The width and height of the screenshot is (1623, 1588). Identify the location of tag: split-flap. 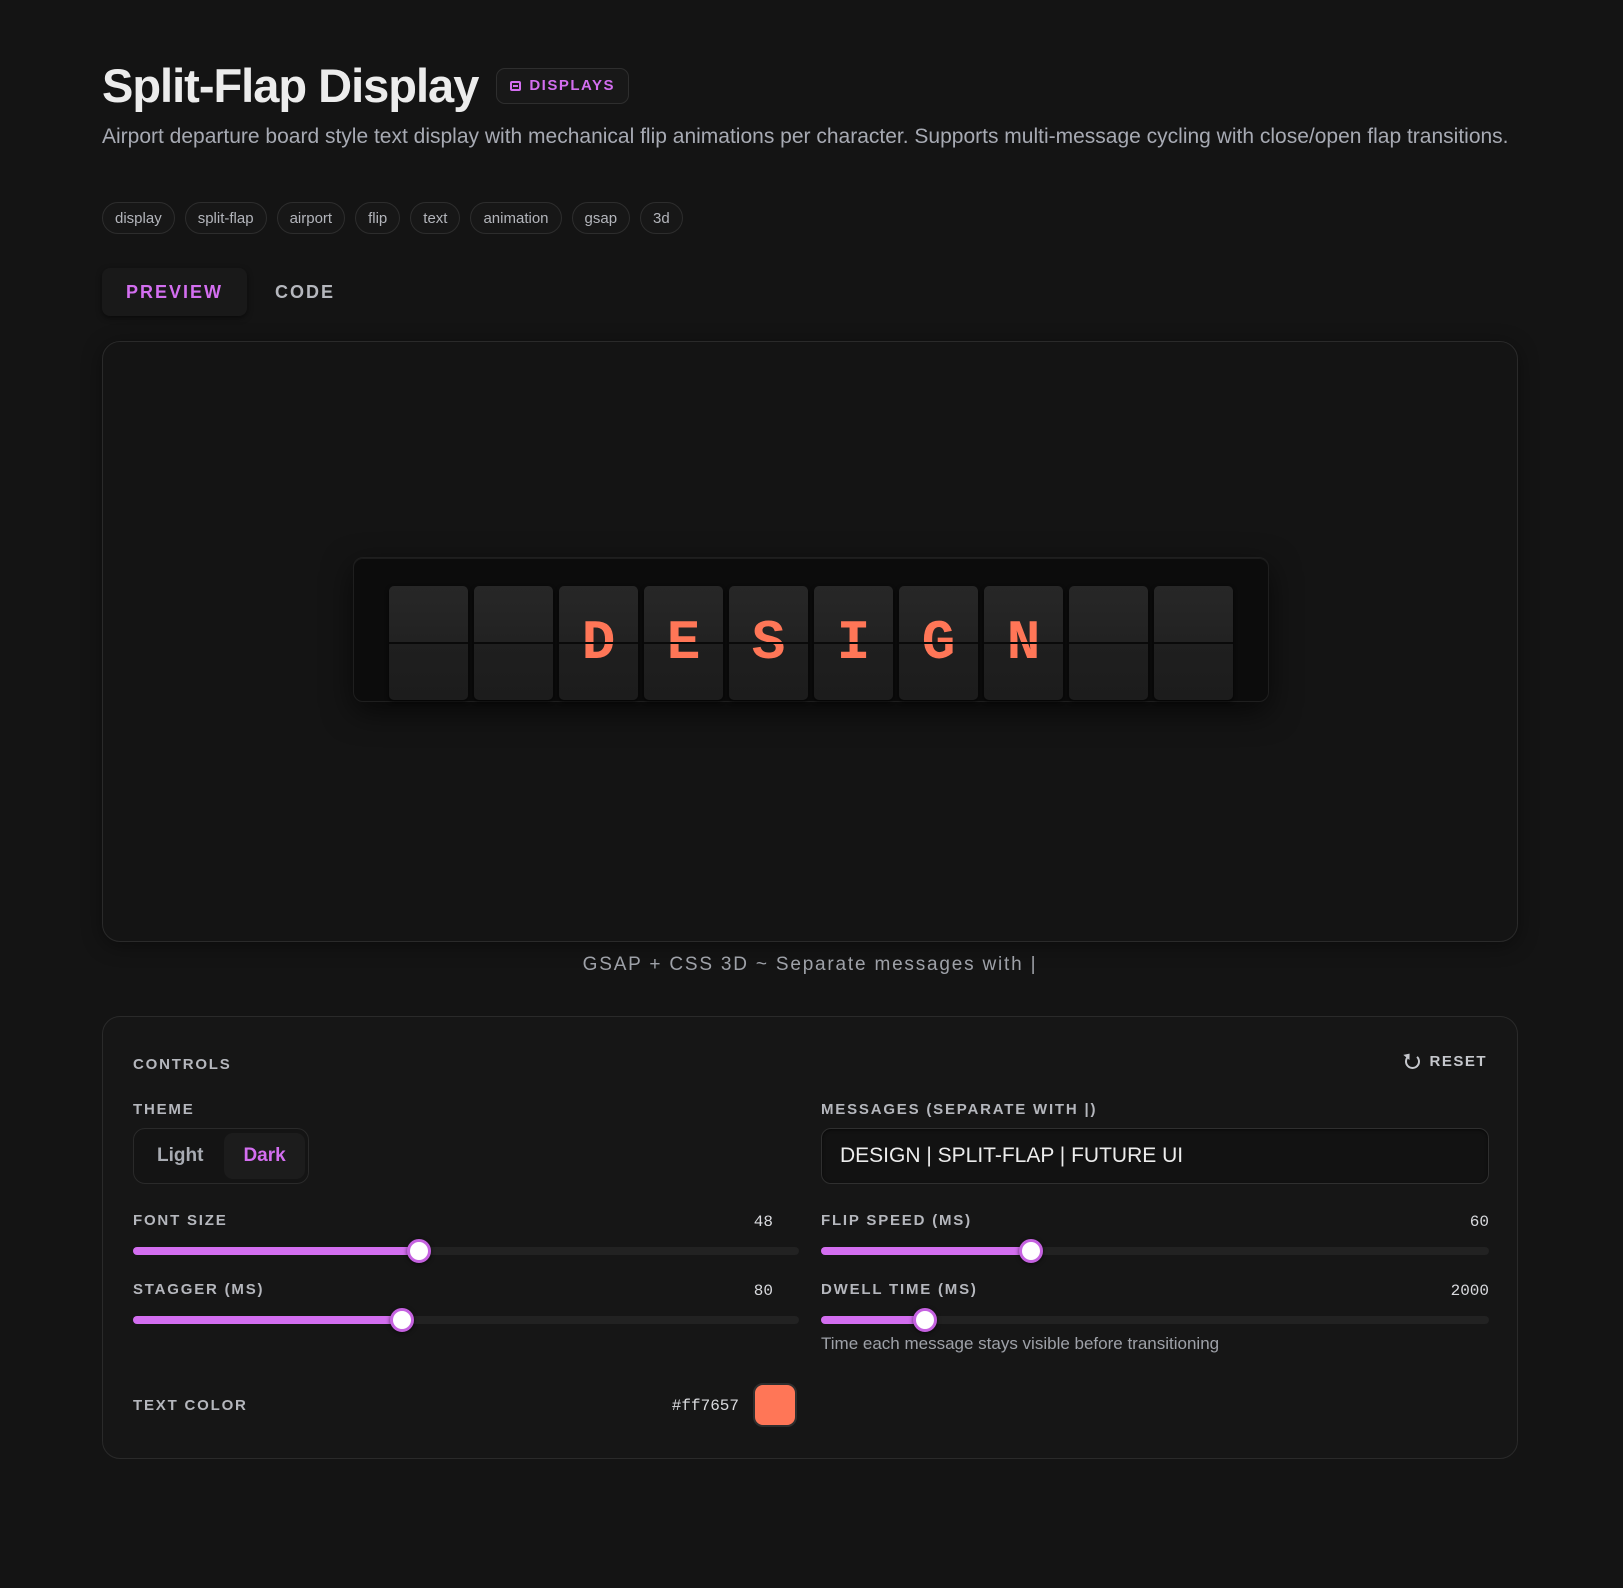
(225, 218).